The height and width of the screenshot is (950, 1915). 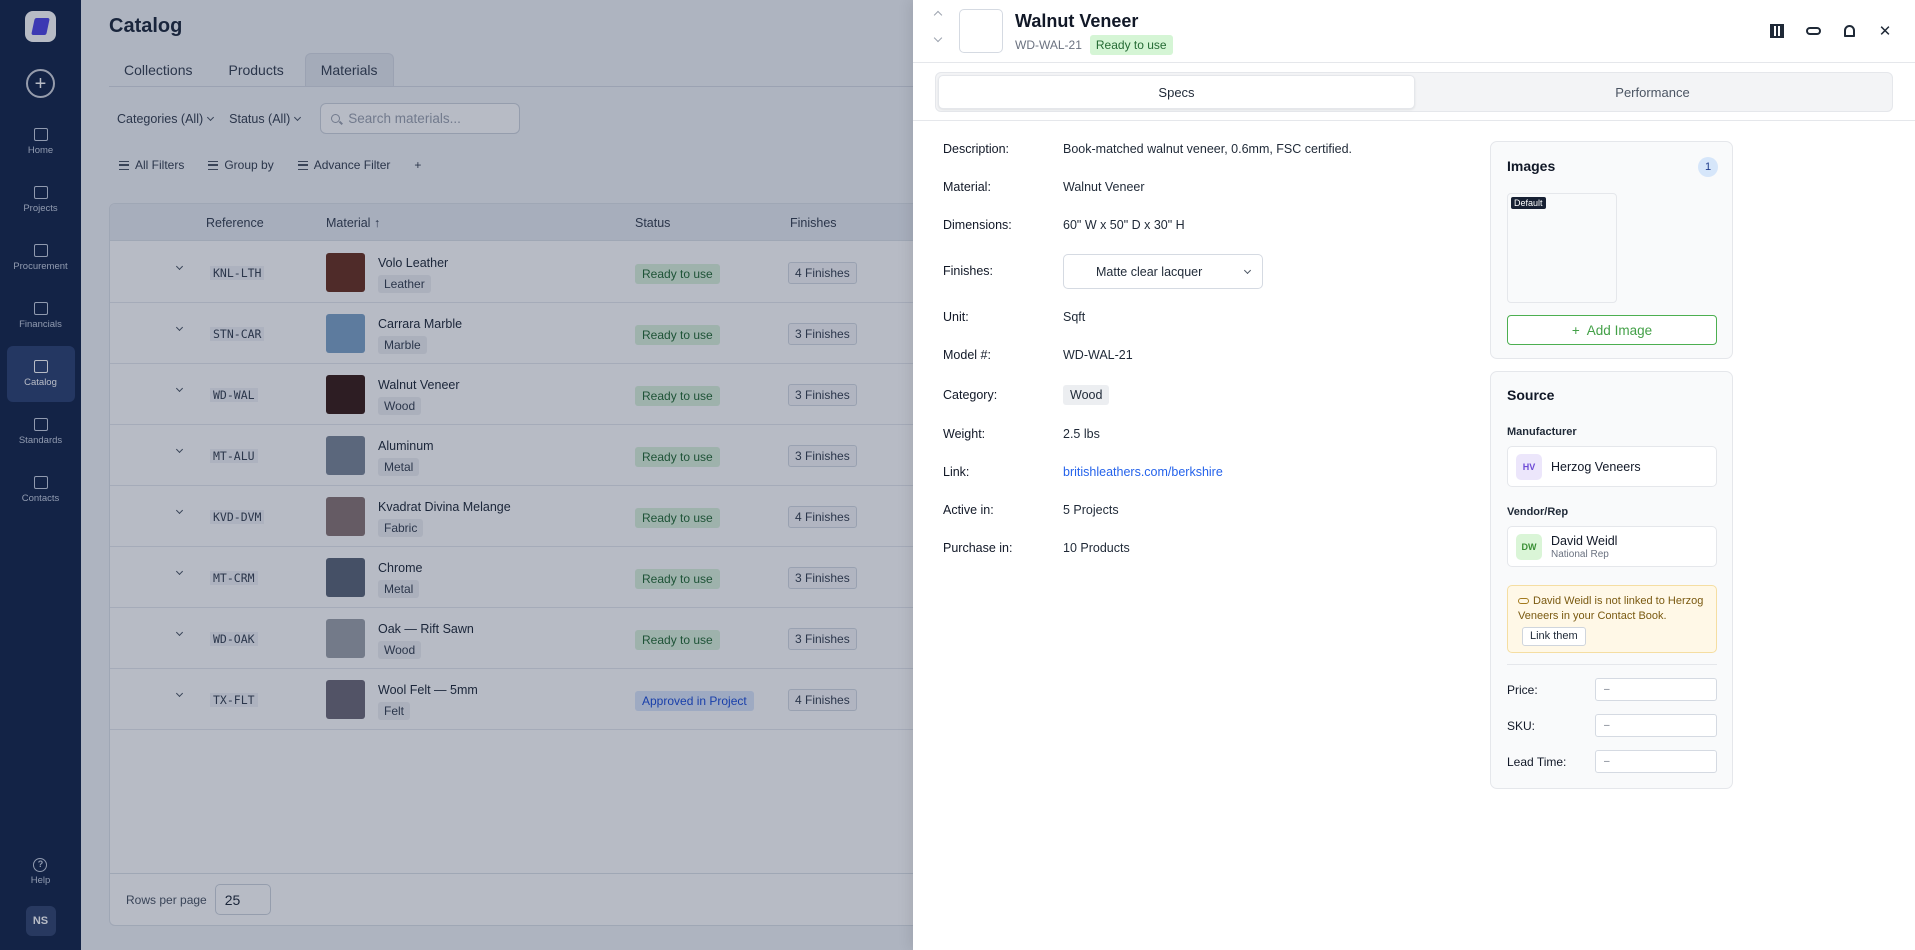 What do you see at coordinates (1656, 761) in the screenshot?
I see `lead-time-input: –` at bounding box center [1656, 761].